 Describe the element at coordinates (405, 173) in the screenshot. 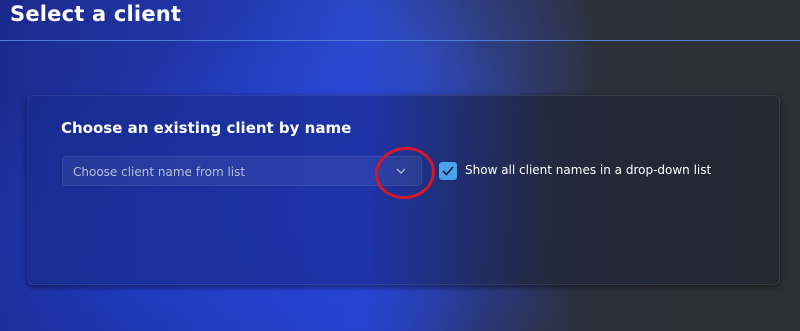

I see `annotation-circle` at that location.